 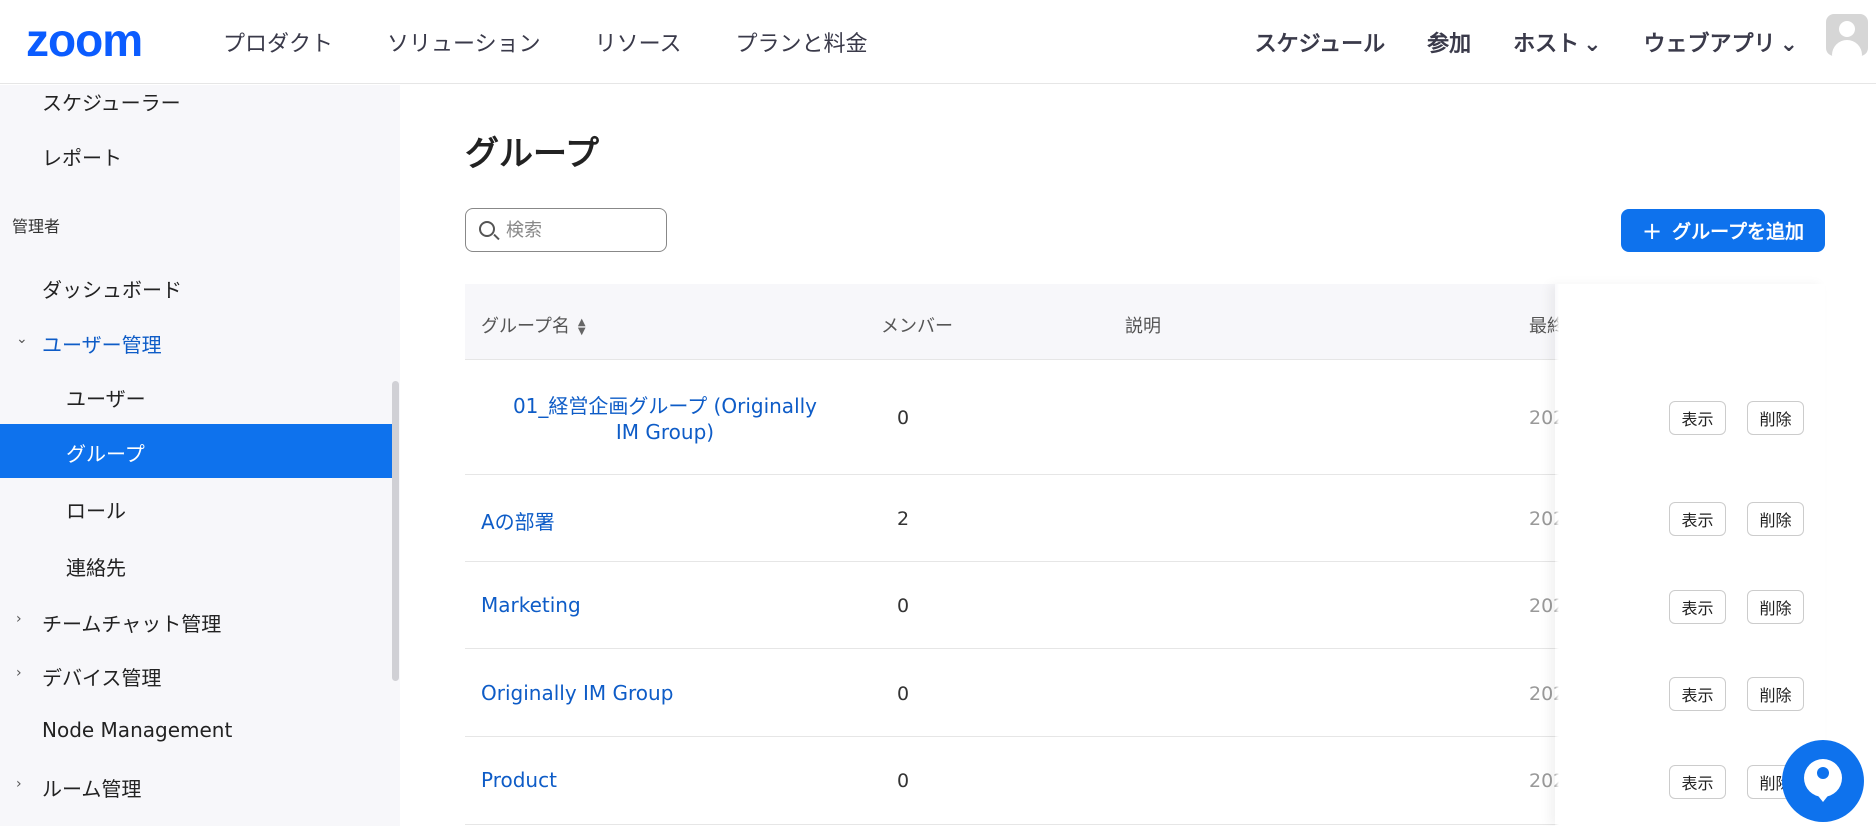 I want to click on avatar-body-shape, so click(x=1847, y=48).